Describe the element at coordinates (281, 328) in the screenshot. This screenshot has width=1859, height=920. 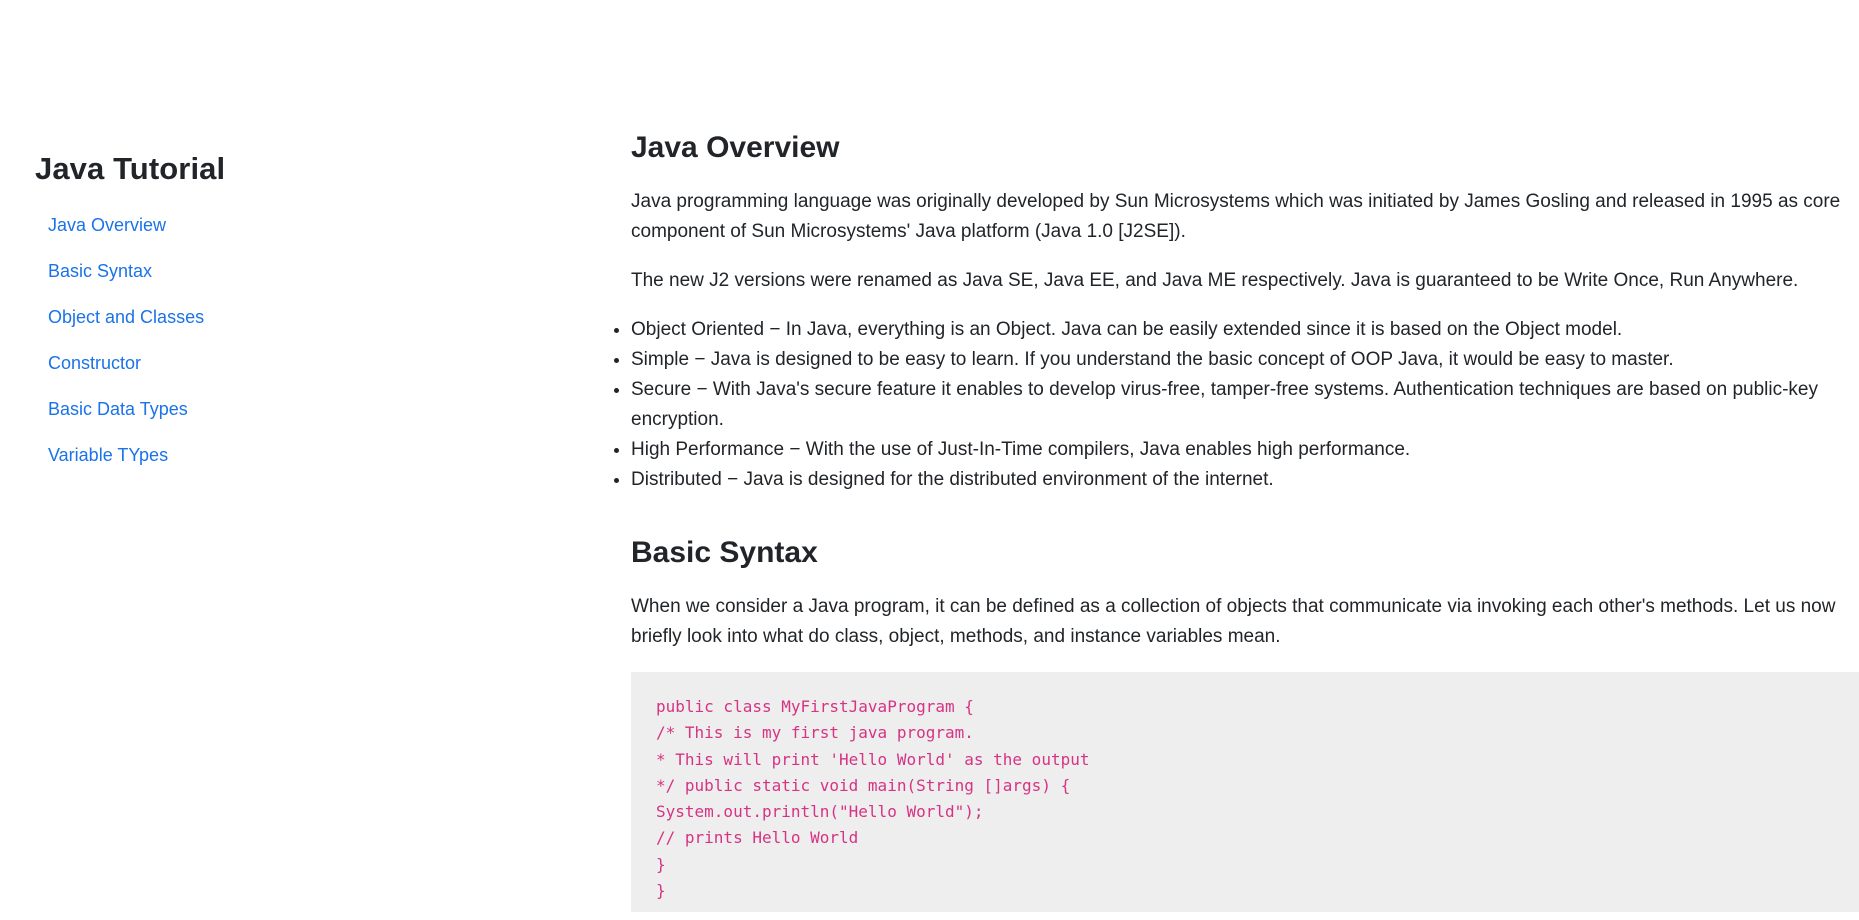
I see `sidebar-item-object-and-classes: Object and Classes` at that location.